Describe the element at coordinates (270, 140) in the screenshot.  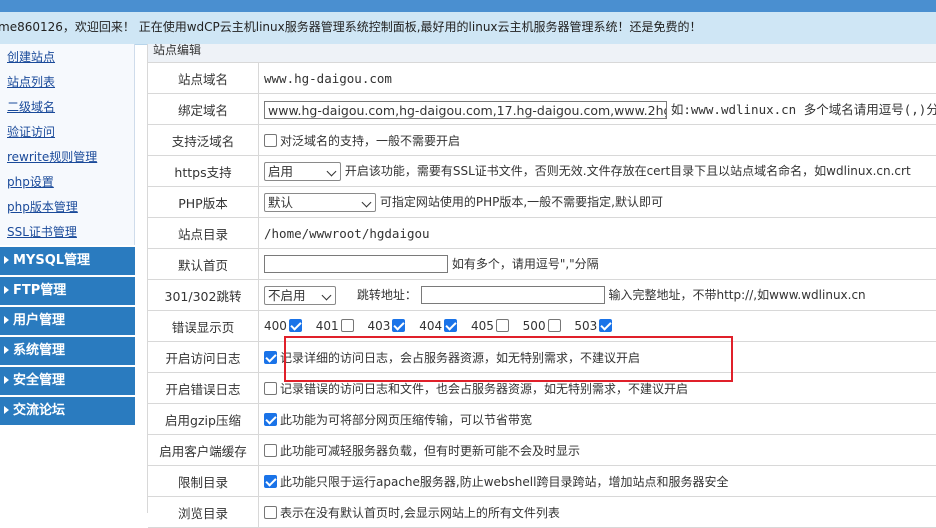
I see `wildcard-checkbox` at that location.